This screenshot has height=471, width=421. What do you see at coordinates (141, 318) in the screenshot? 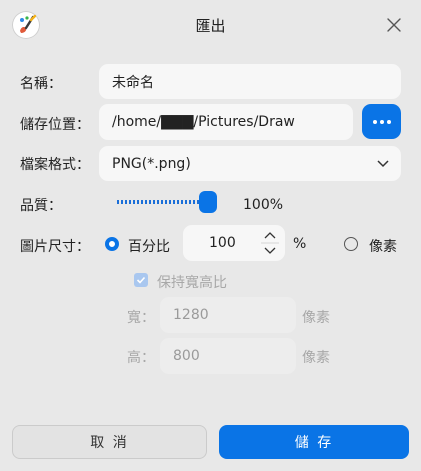
I see `width-label: 寬：` at bounding box center [141, 318].